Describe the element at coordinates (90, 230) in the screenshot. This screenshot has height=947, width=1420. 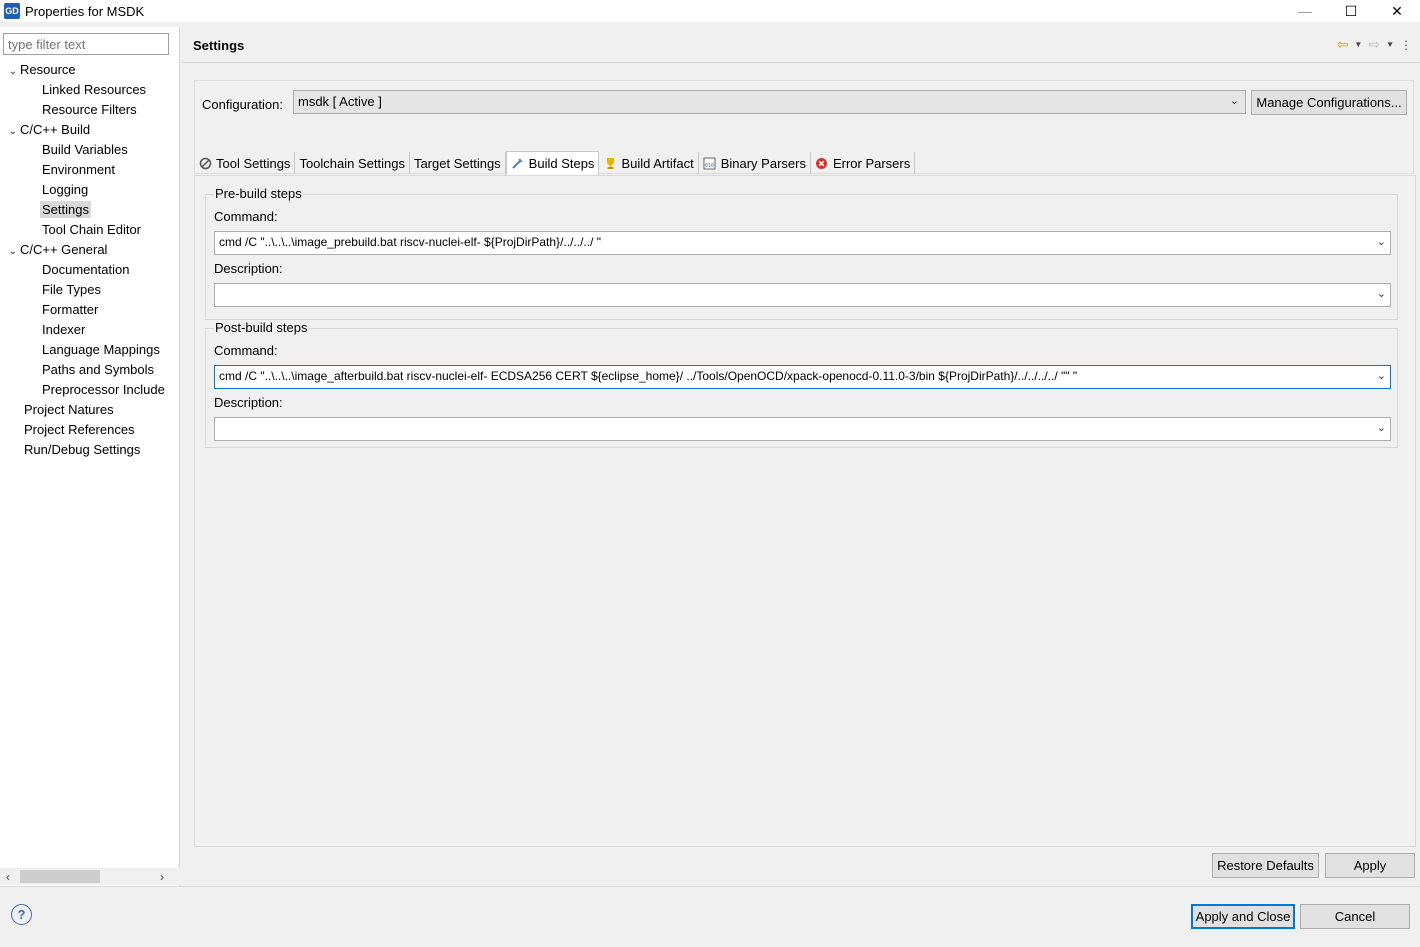
I see `tree-item-tool-chain-editor: Tool Chain Editor` at that location.